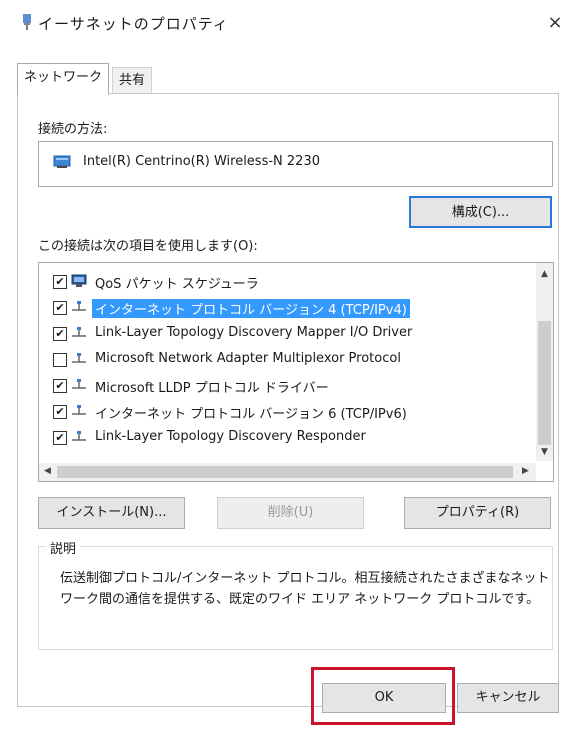  What do you see at coordinates (47, 471) in the screenshot?
I see `scroll-left-icon: ◀` at bounding box center [47, 471].